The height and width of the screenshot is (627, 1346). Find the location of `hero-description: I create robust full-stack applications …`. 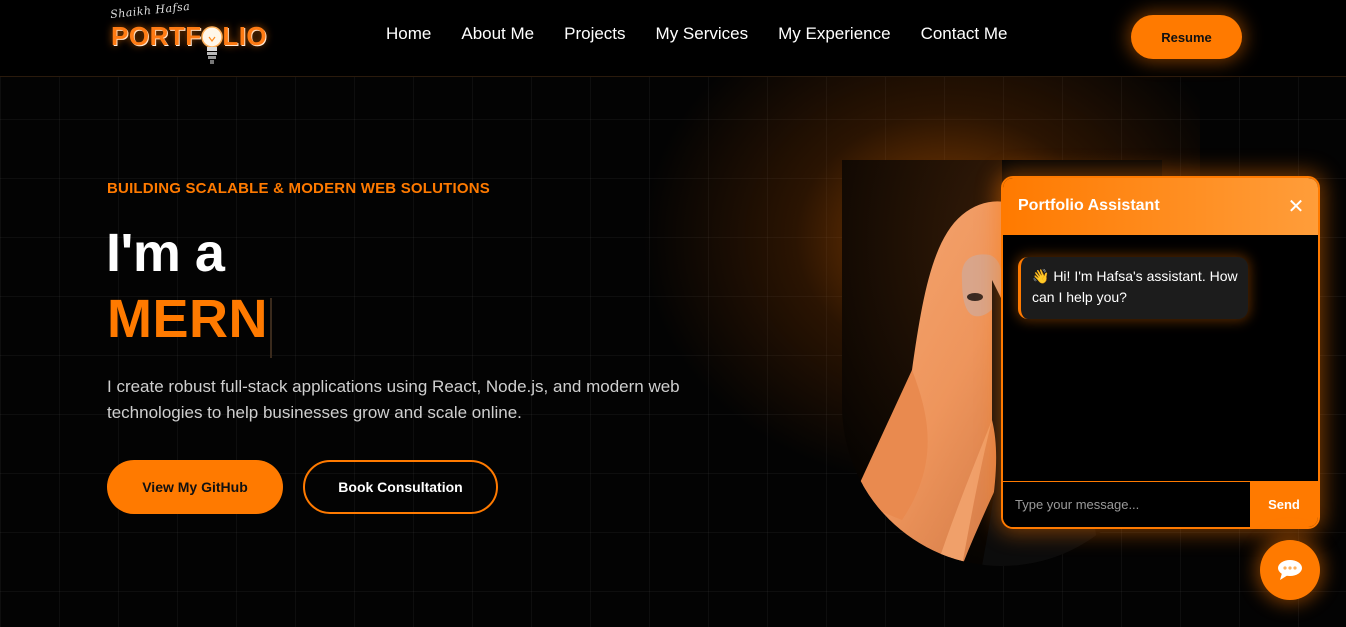

hero-description: I create robust full-stack applications … is located at coordinates (393, 399).